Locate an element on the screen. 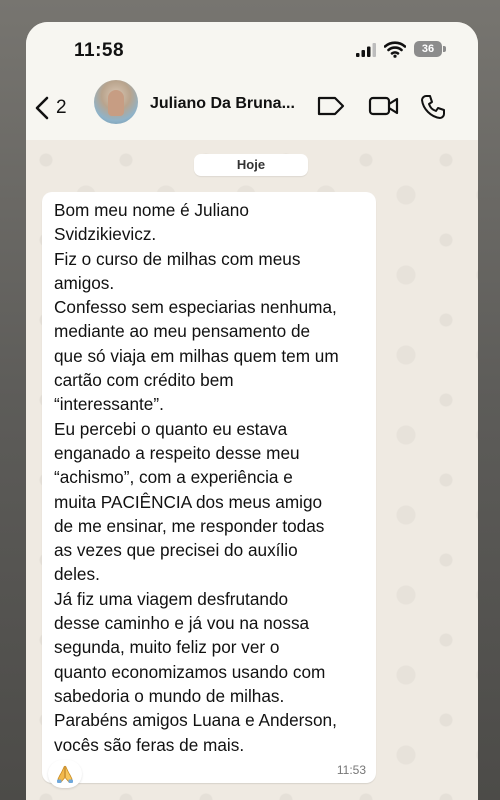  signal-icon is located at coordinates (366, 50).